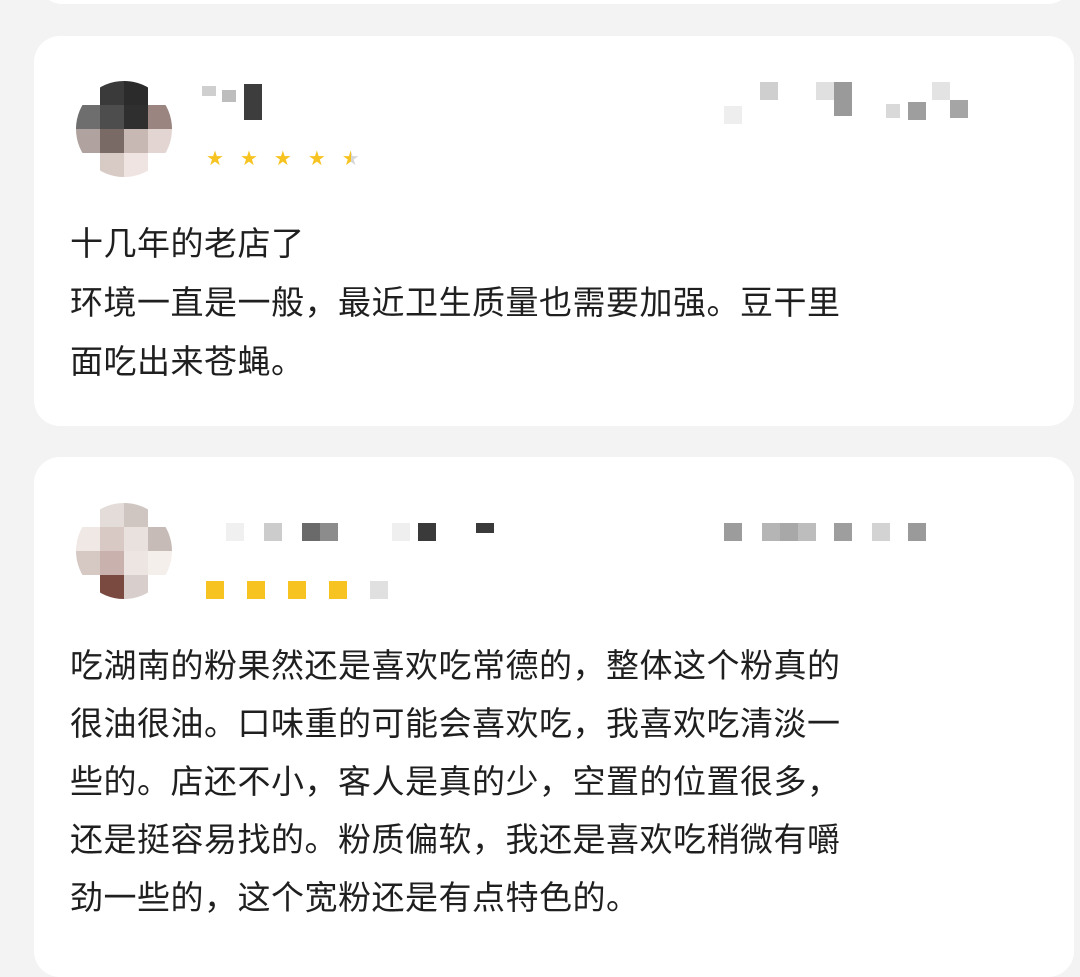 The height and width of the screenshot is (977, 1080). Describe the element at coordinates (379, 590) in the screenshot. I see `star-empty-icon` at that location.